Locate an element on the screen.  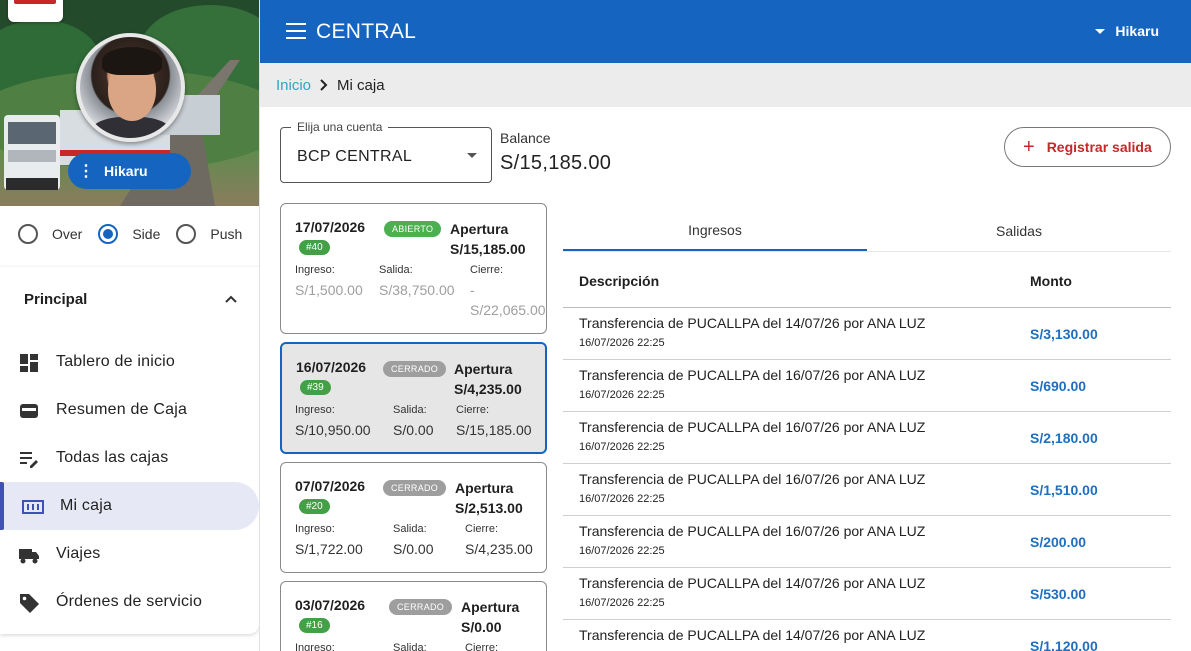
top-user-menu: Hikaru is located at coordinates (1127, 31).